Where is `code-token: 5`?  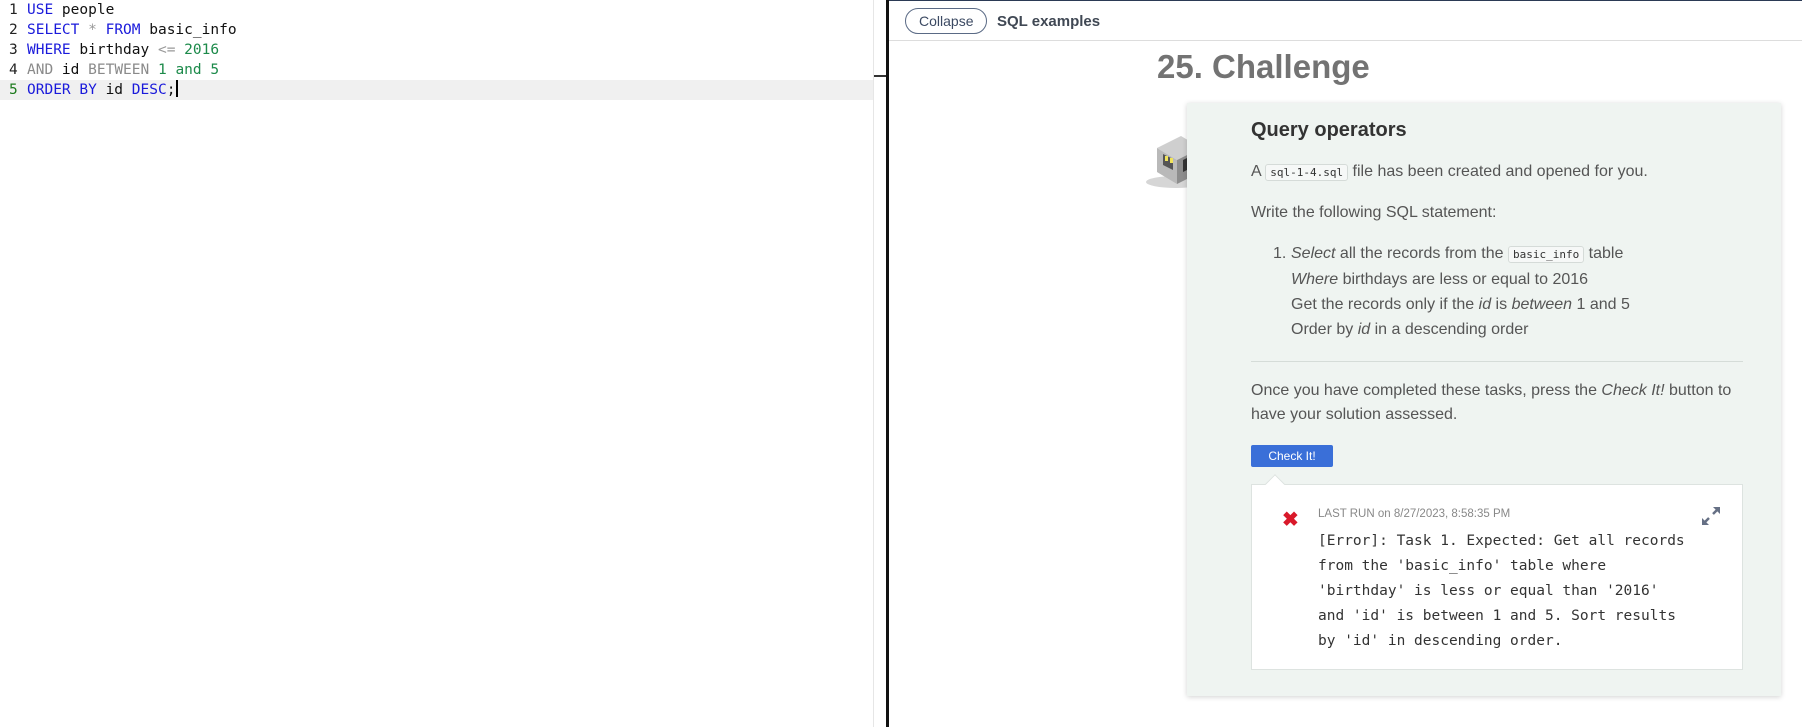
code-token: 5 is located at coordinates (210, 70).